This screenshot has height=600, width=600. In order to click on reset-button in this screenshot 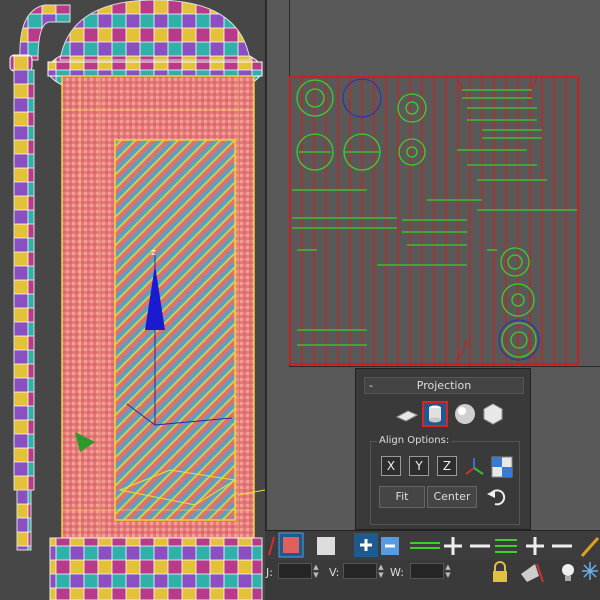, I will do `click(497, 497)`.